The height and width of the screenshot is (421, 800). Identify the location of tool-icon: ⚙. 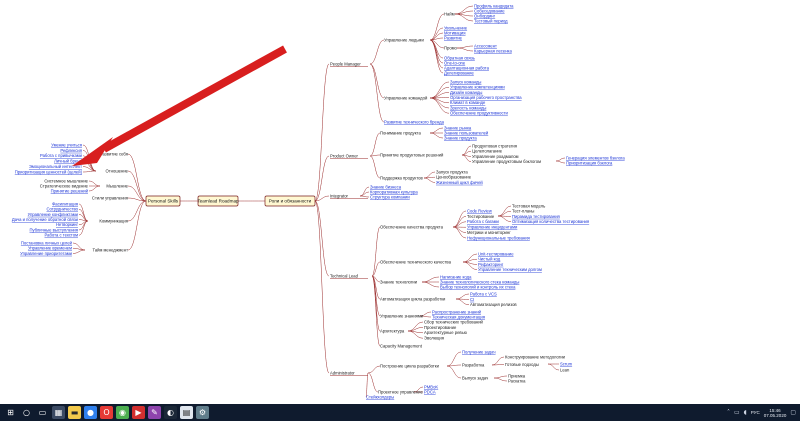
(202, 412).